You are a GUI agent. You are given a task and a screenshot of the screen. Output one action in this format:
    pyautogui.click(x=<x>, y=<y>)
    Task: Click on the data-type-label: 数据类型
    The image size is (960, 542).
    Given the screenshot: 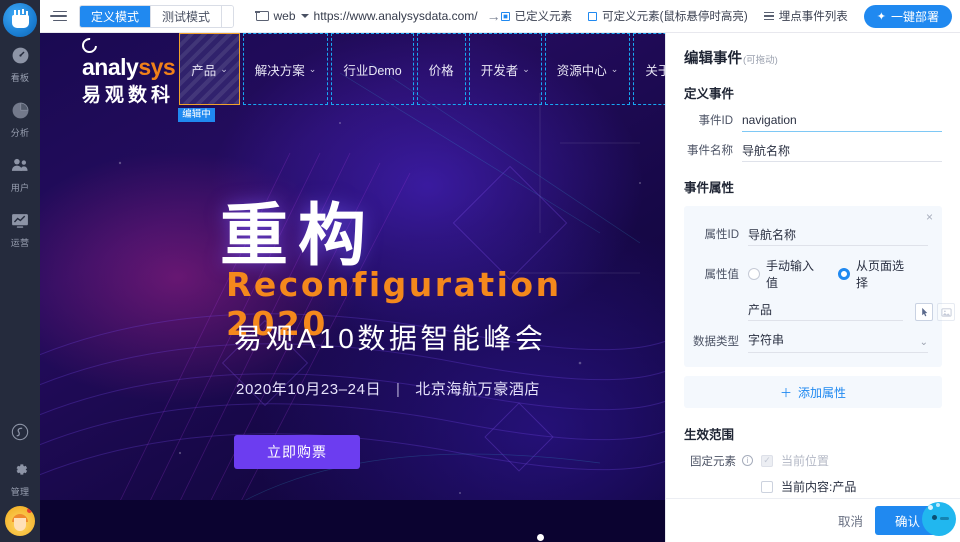 What is the action you would take?
    pyautogui.click(x=716, y=342)
    